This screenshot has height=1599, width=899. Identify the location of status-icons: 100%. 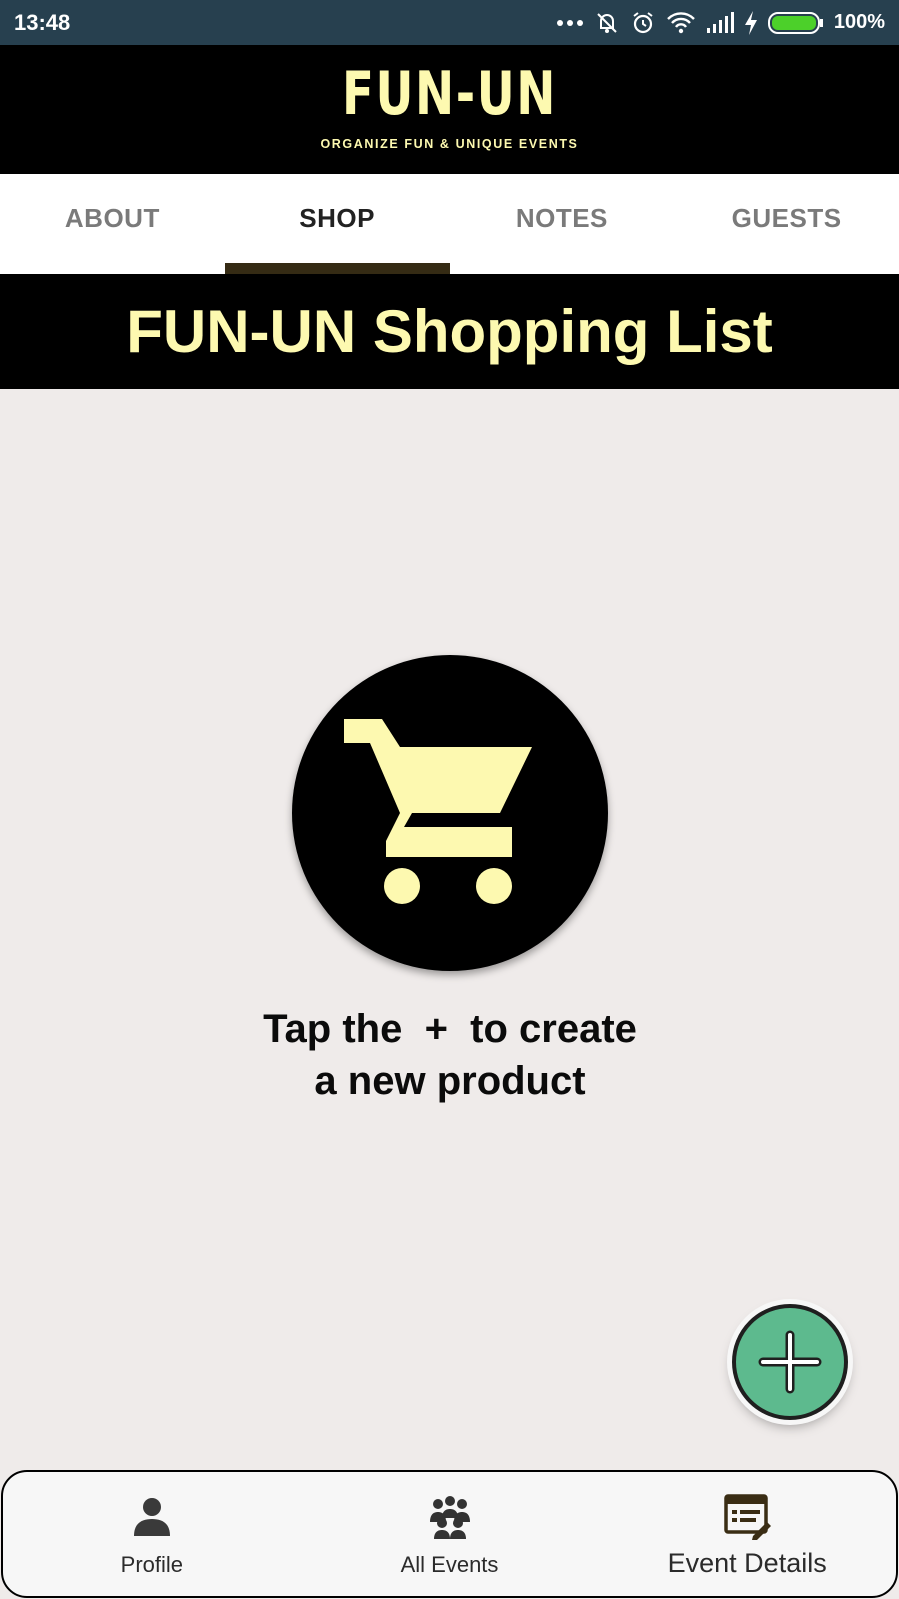
(720, 23).